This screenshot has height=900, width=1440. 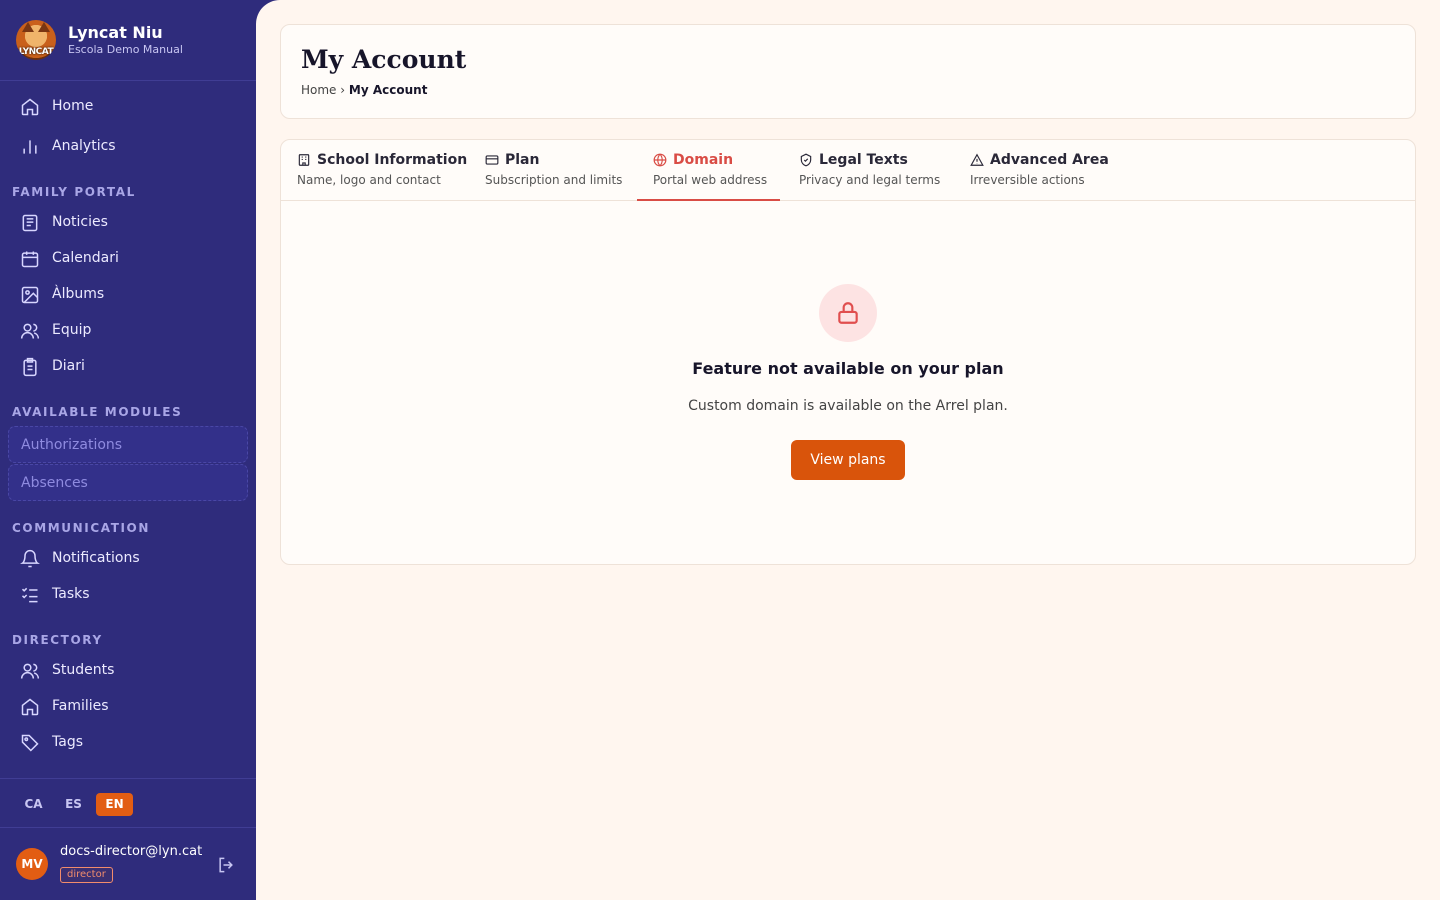 What do you see at coordinates (72, 330) in the screenshot?
I see `sidebar-item-label: Equip` at bounding box center [72, 330].